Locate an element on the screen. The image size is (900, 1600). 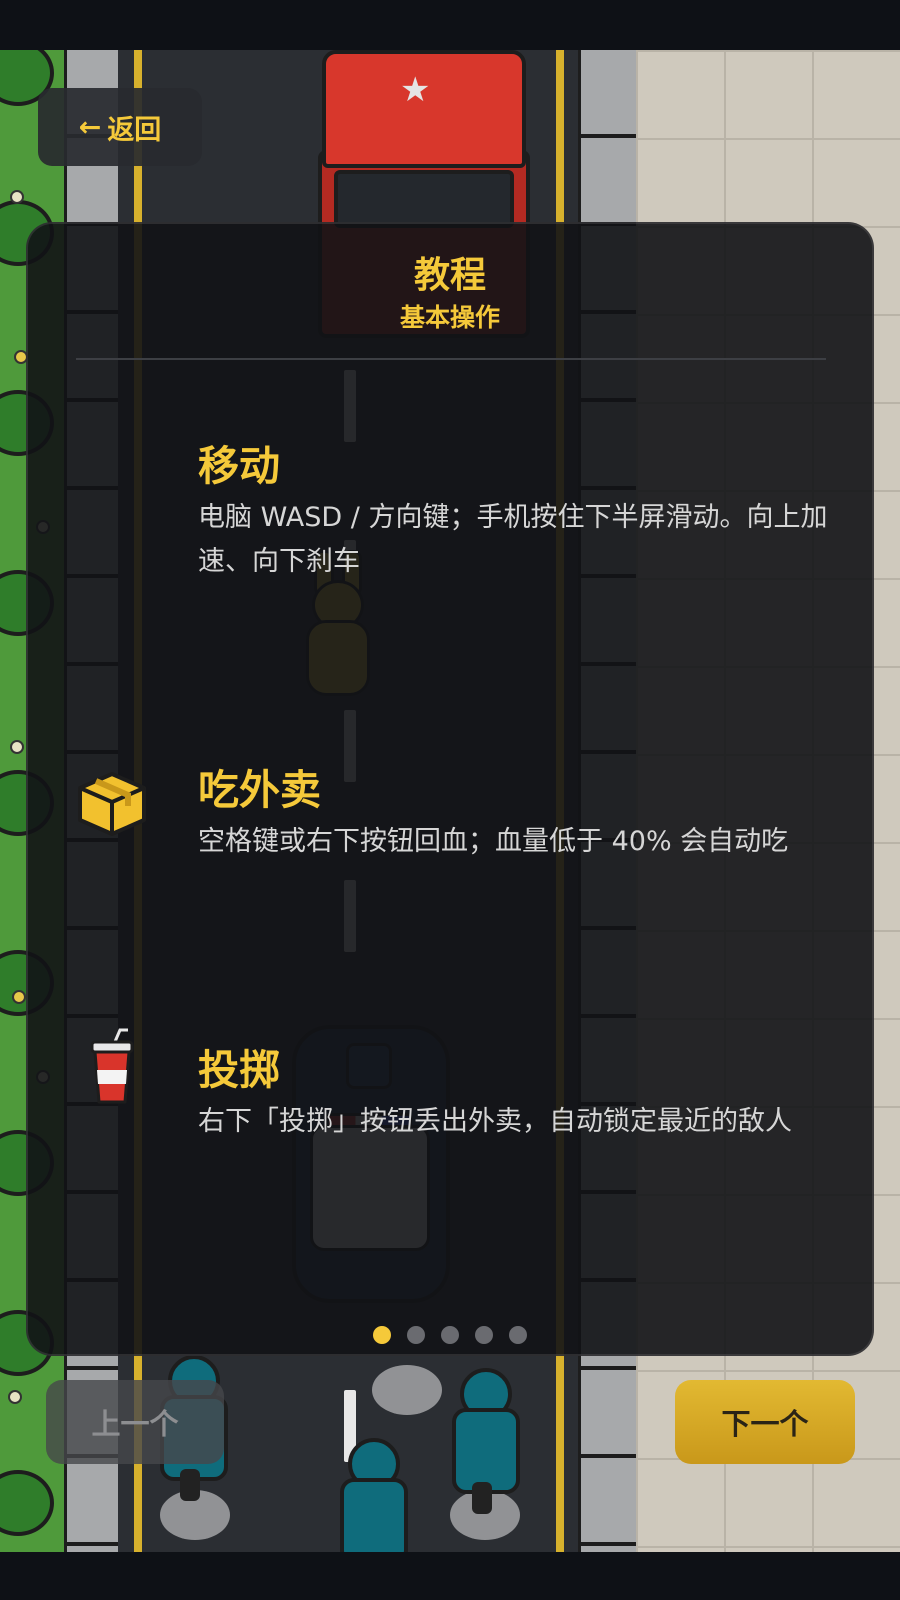
panel-title: 教程 is located at coordinates (449, 275).